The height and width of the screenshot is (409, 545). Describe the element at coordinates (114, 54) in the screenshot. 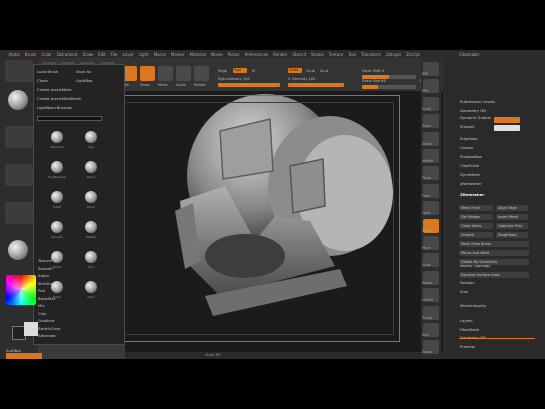

I see `menu-file: File` at that location.